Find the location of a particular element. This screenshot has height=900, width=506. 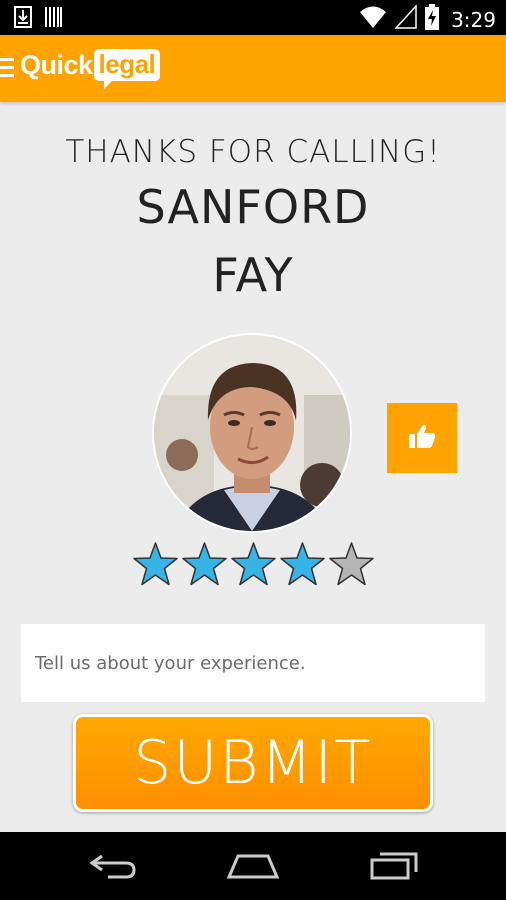

quicklegal-logo: Quick legal is located at coordinates (90, 69).